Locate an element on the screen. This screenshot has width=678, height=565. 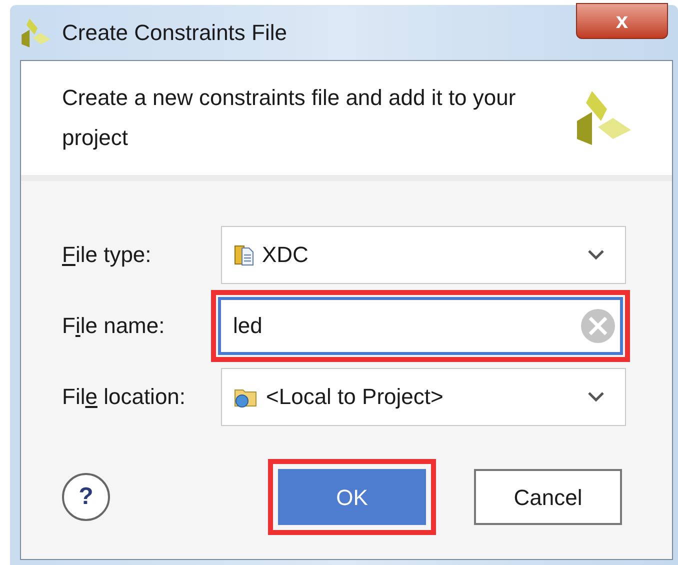
field-label: File type: is located at coordinates (107, 255).